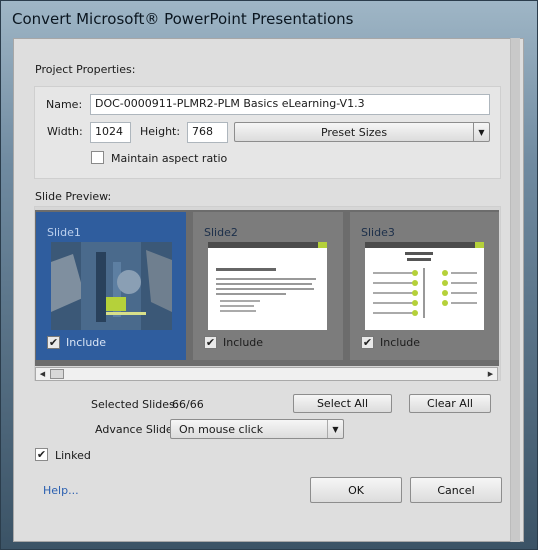 This screenshot has height=550, width=538. What do you see at coordinates (378, 232) in the screenshot?
I see `slide-name: Slide3` at bounding box center [378, 232].